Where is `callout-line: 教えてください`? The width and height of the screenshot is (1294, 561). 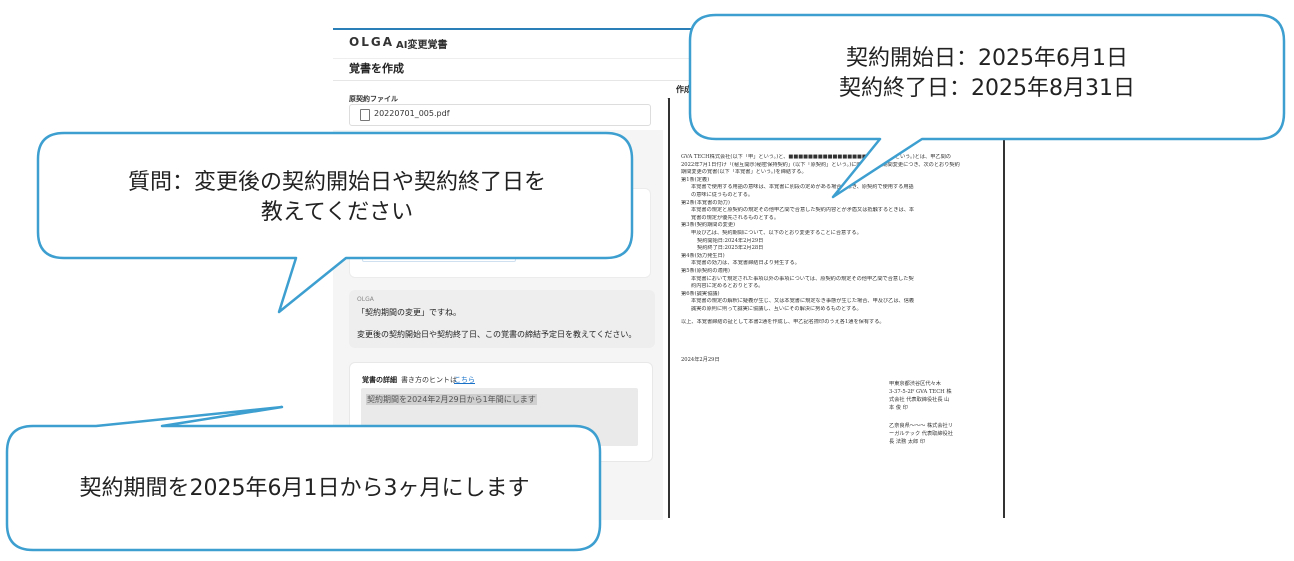
callout-line: 教えてください is located at coordinates (337, 212).